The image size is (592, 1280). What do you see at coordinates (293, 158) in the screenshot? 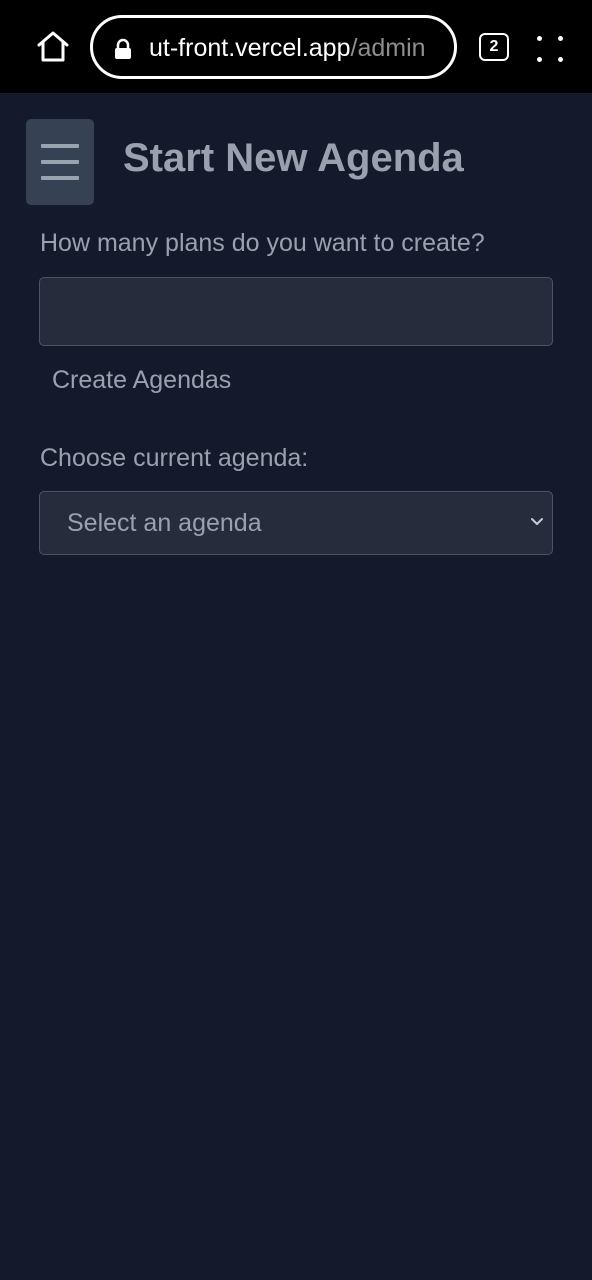
I see `page-title: Start New Agenda` at bounding box center [293, 158].